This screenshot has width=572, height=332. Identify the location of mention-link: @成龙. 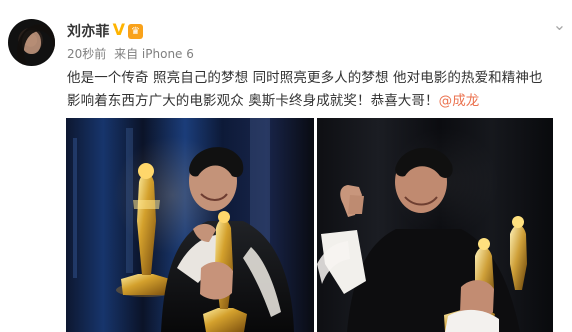
(459, 101).